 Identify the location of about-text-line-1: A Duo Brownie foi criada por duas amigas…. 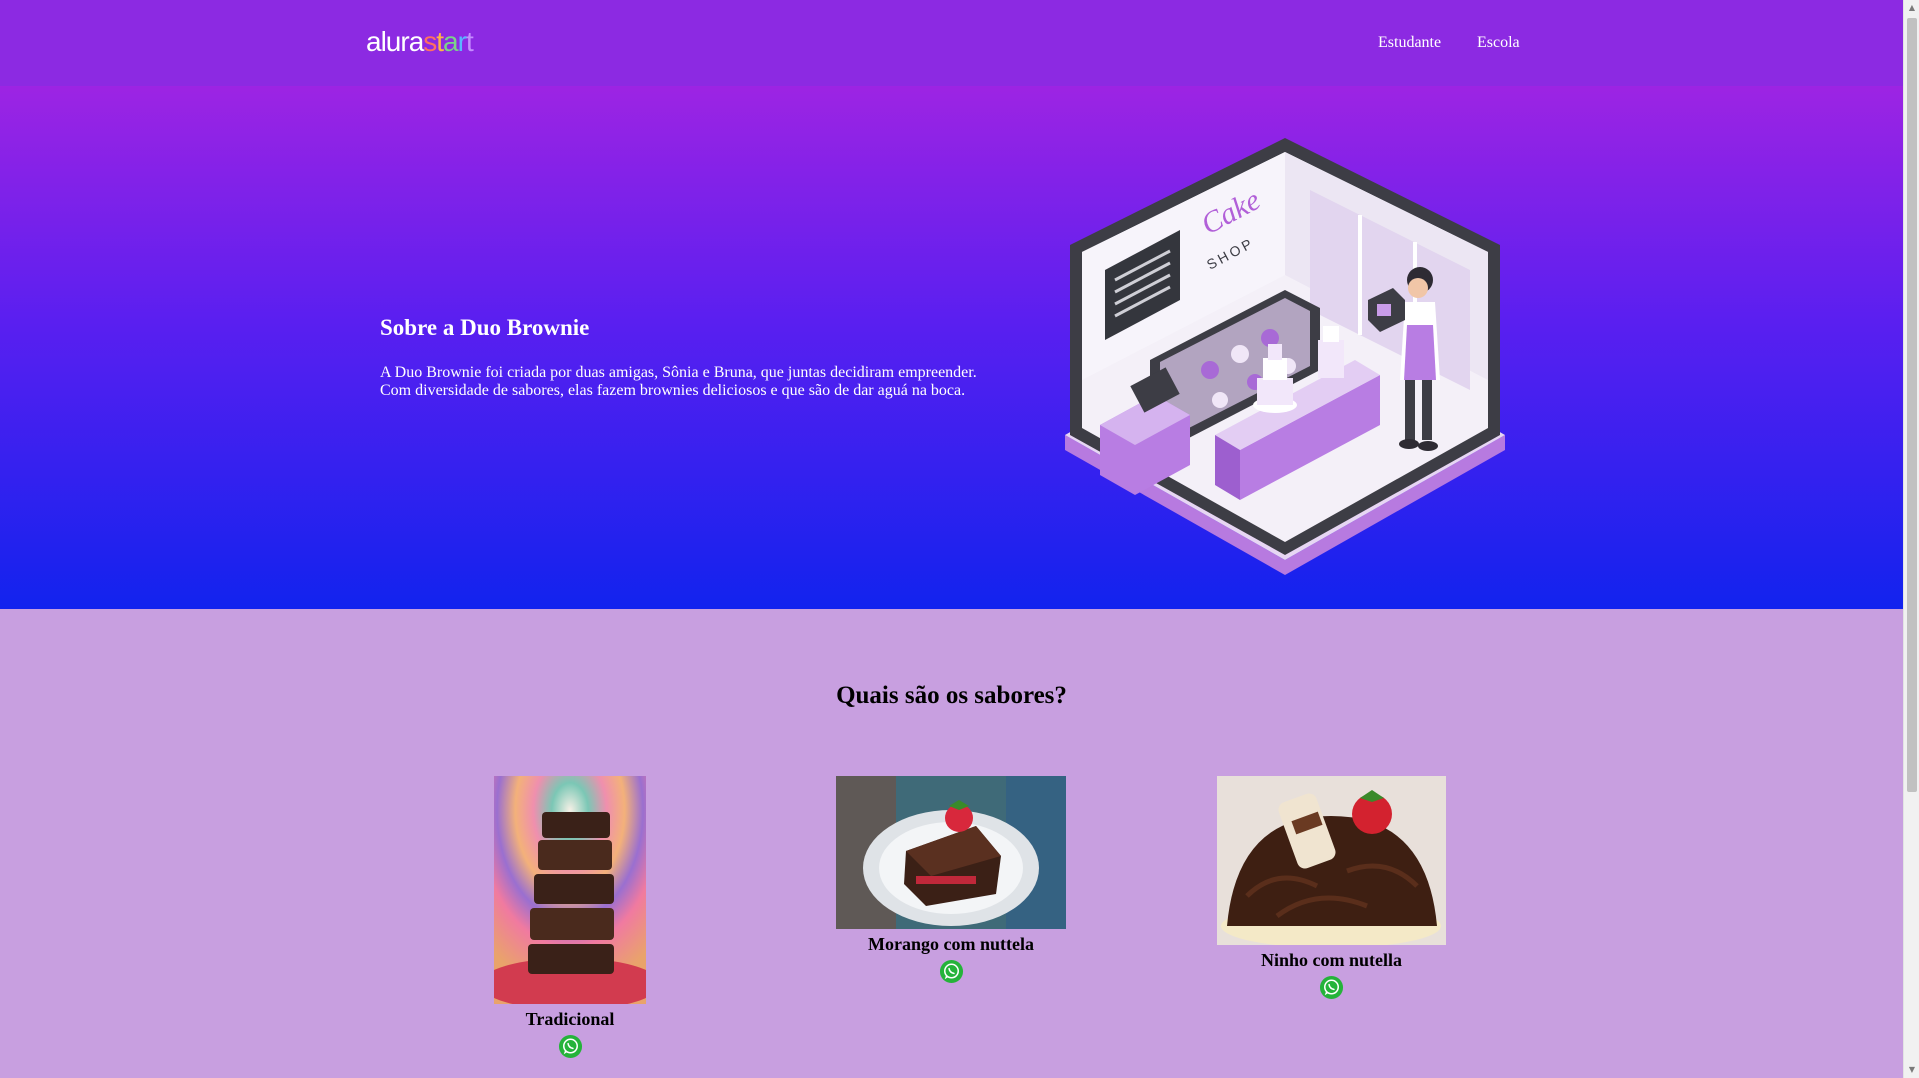
(678, 372).